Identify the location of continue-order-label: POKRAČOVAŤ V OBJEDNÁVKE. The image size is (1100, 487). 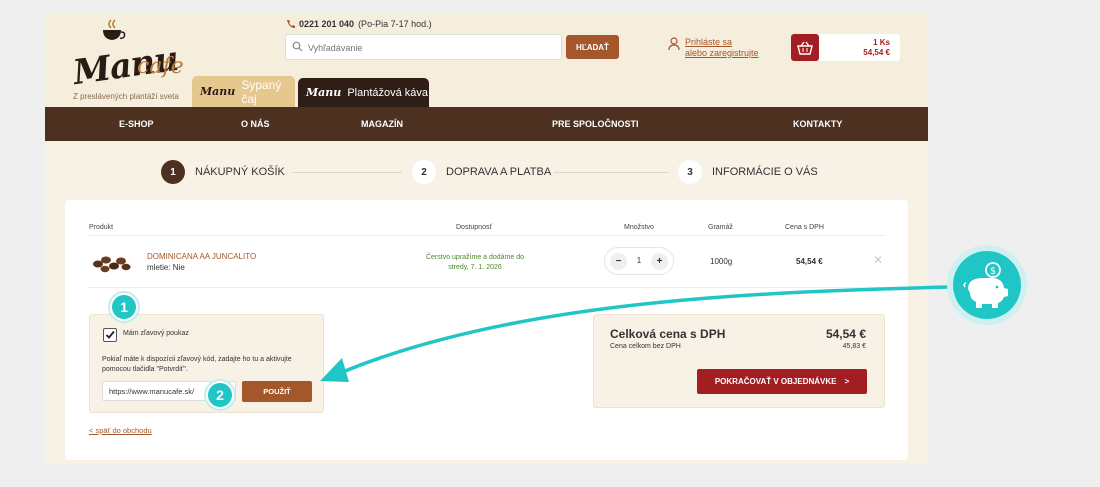
(775, 381).